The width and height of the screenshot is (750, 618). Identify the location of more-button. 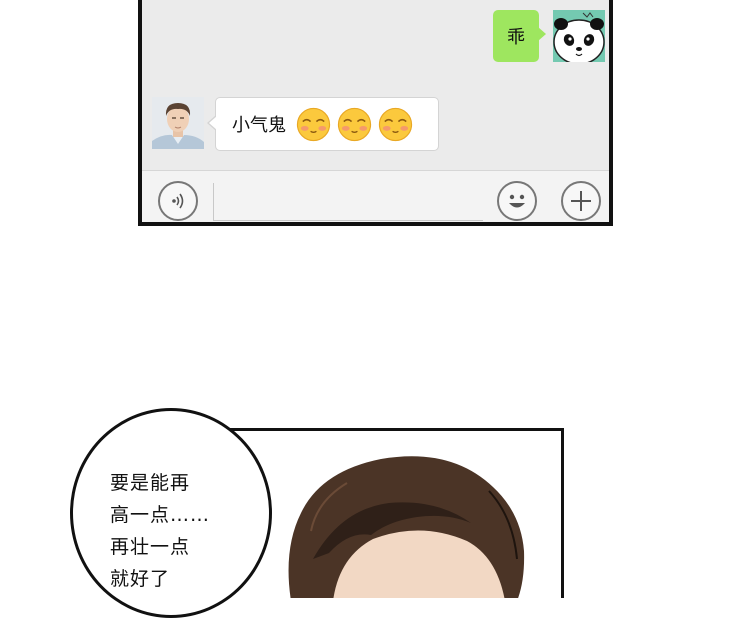
(581, 201).